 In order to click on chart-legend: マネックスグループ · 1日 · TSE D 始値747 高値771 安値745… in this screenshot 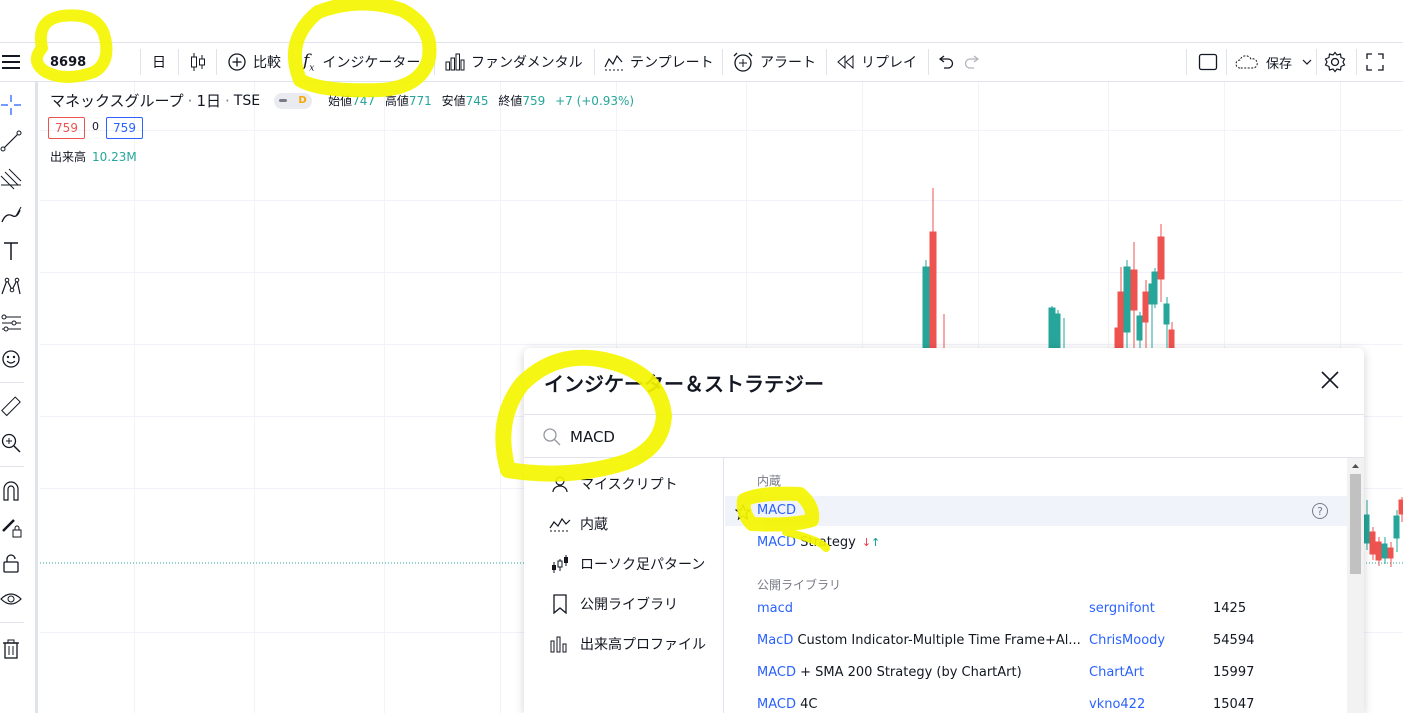, I will do `click(345, 100)`.